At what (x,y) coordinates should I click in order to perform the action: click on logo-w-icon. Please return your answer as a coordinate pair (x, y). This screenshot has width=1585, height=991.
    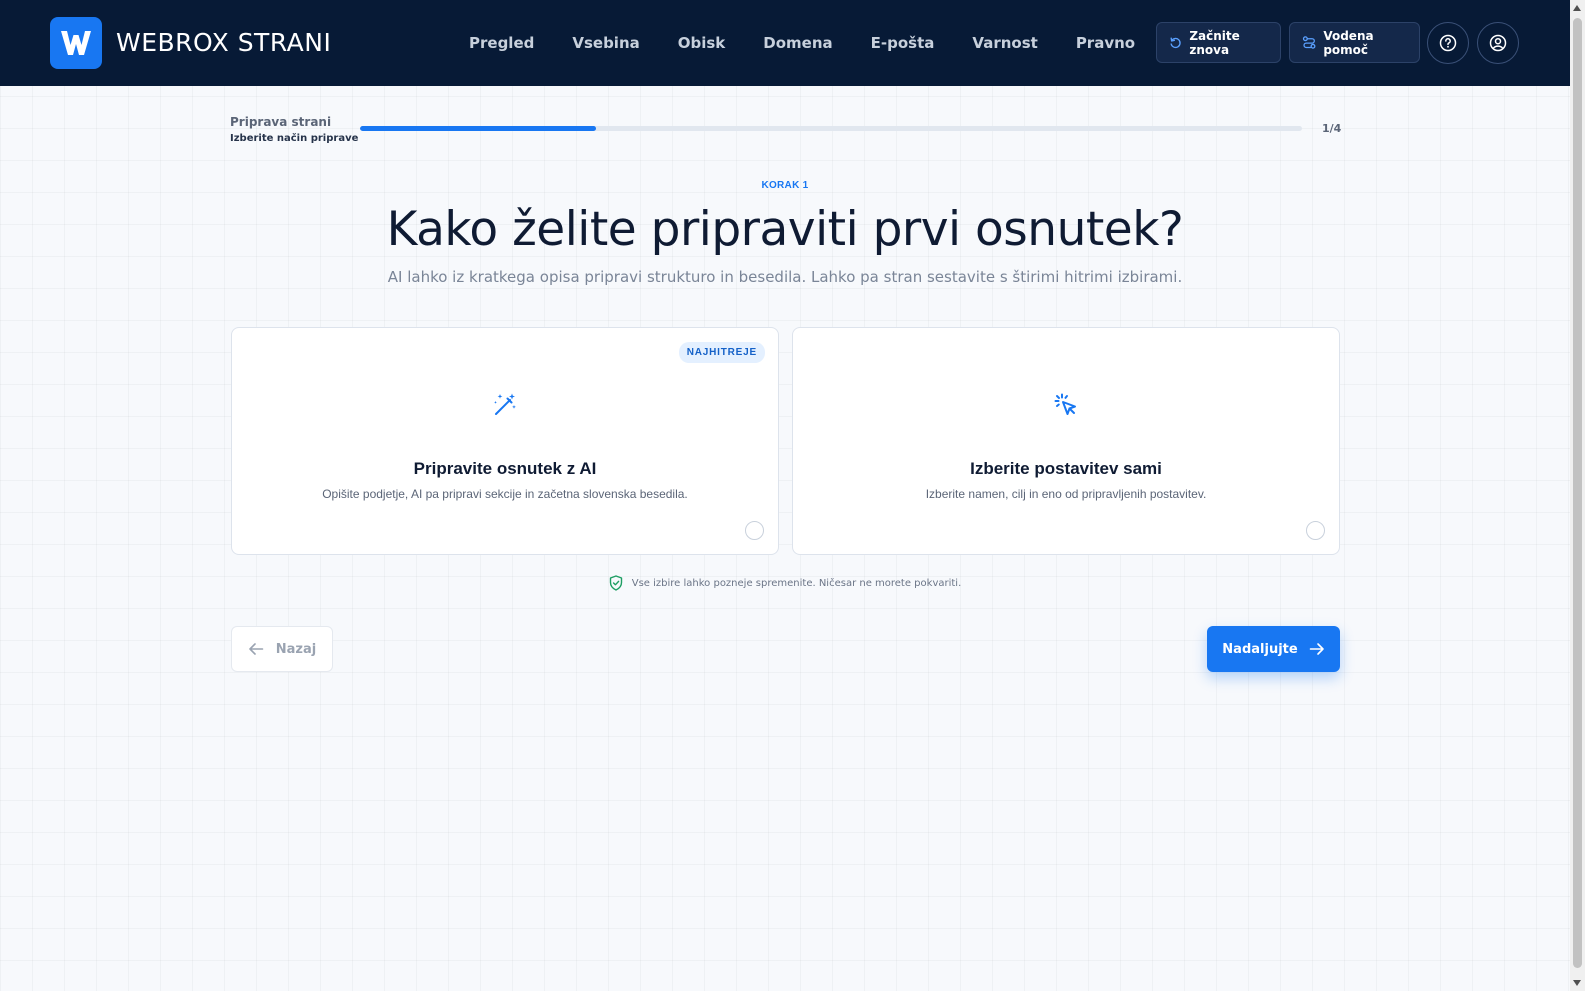
    Looking at the image, I should click on (76, 43).